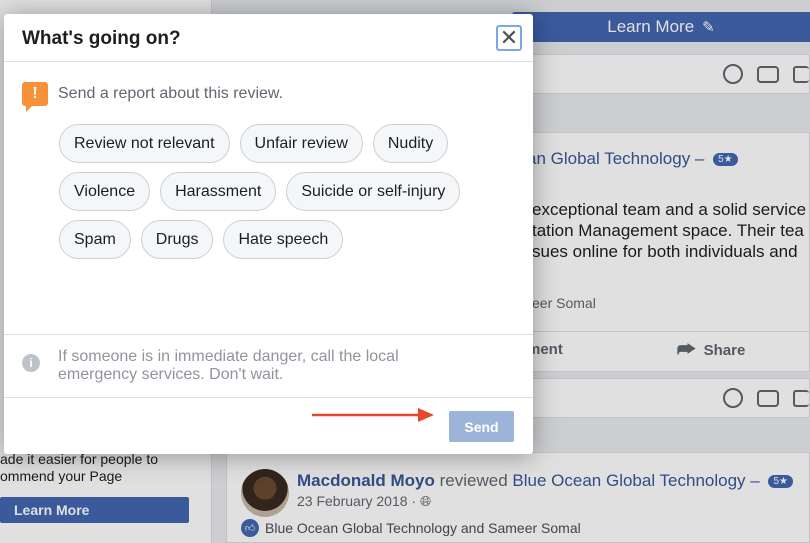  What do you see at coordinates (177, 239) in the screenshot?
I see `option-drugs: Drugs` at bounding box center [177, 239].